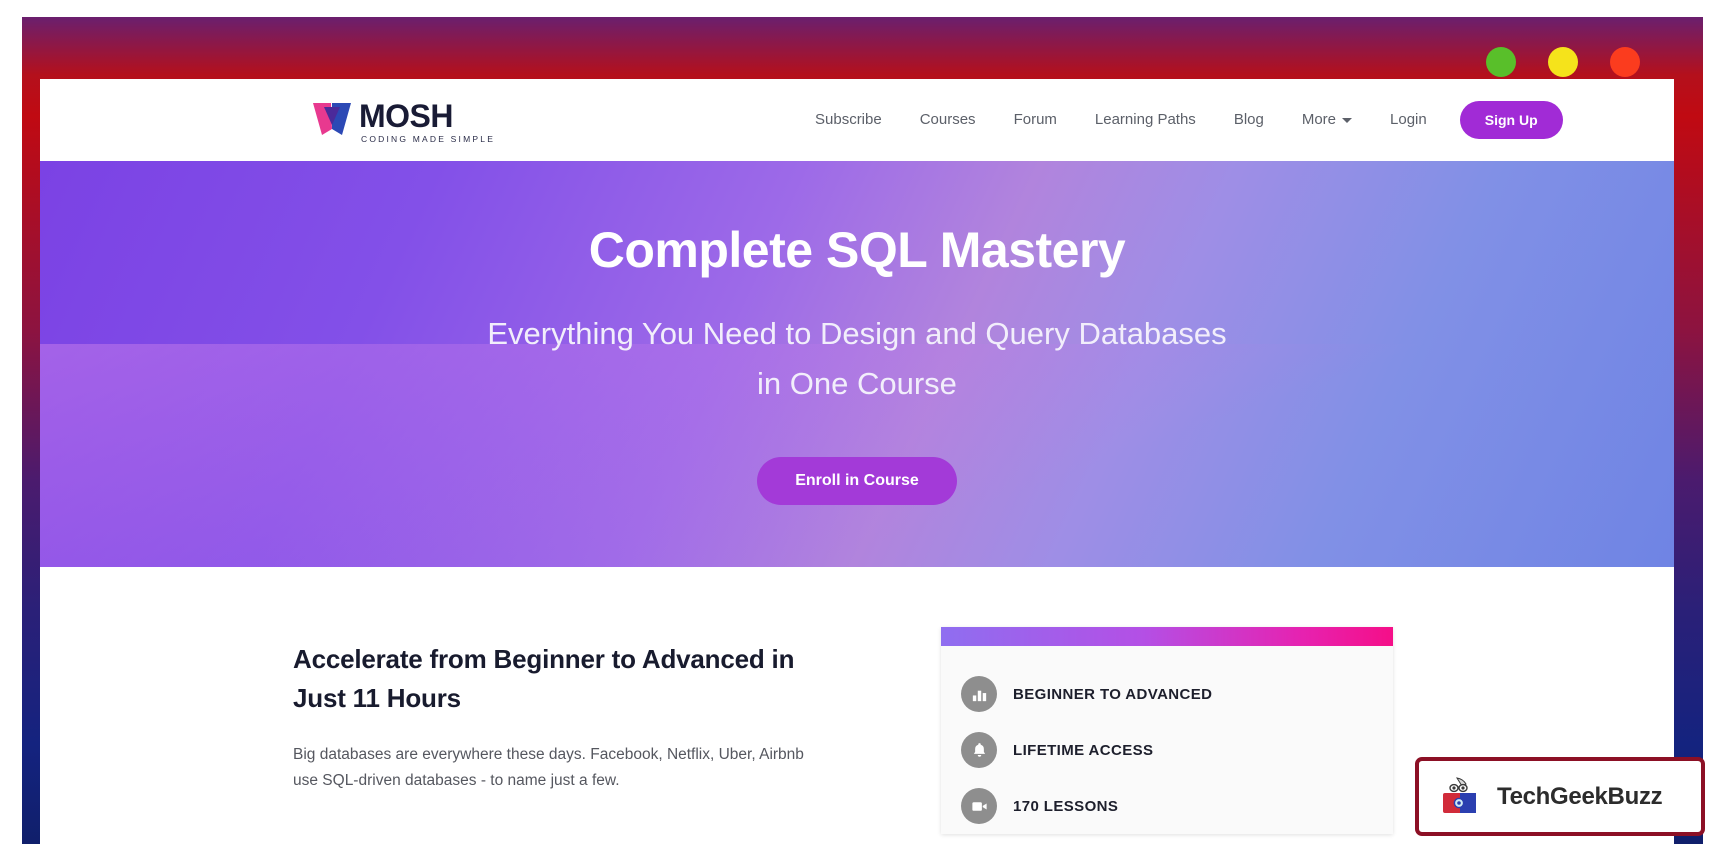  I want to click on logo-tagline: CODING MADE SIMPLE, so click(428, 139).